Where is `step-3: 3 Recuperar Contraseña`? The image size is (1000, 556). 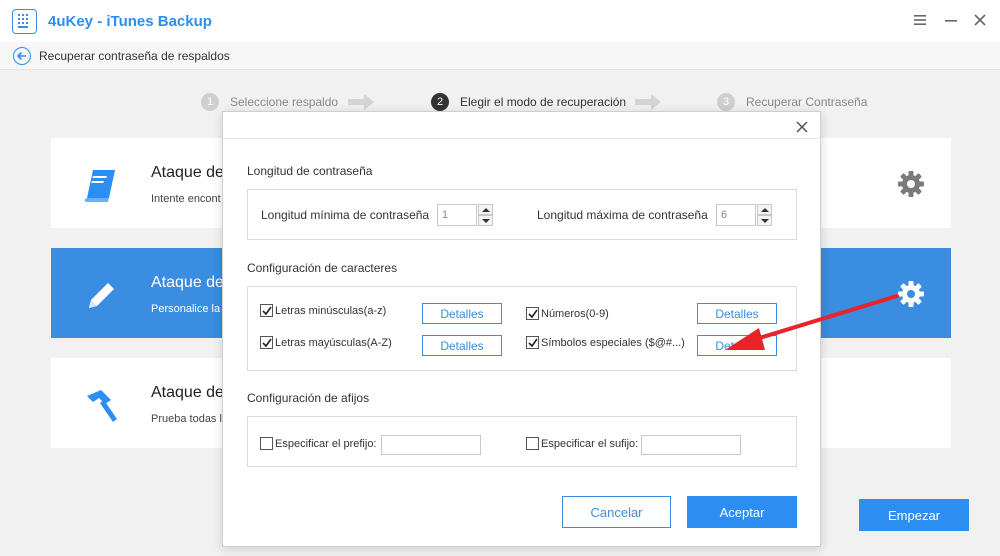 step-3: 3 Recuperar Contraseña is located at coordinates (792, 102).